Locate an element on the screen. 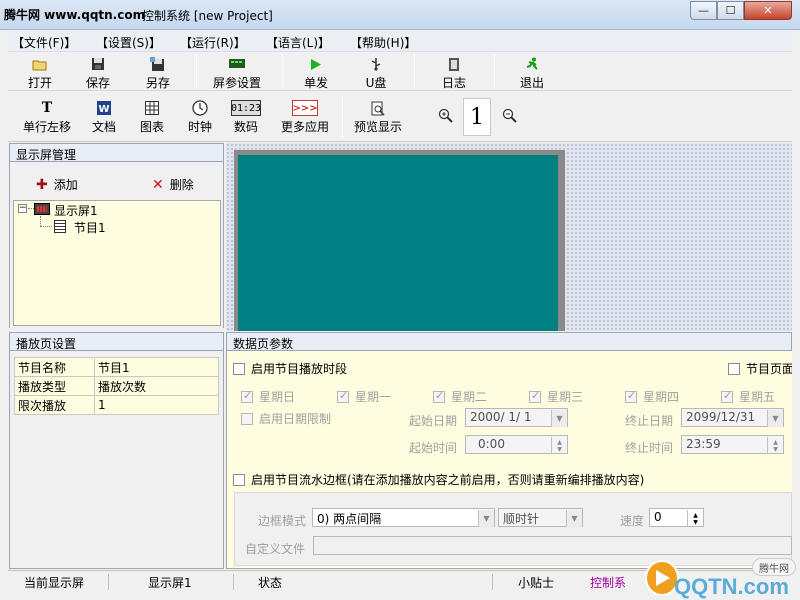 This screenshot has height=600, width=800. preview-button: 预览显示 is located at coordinates (378, 117).